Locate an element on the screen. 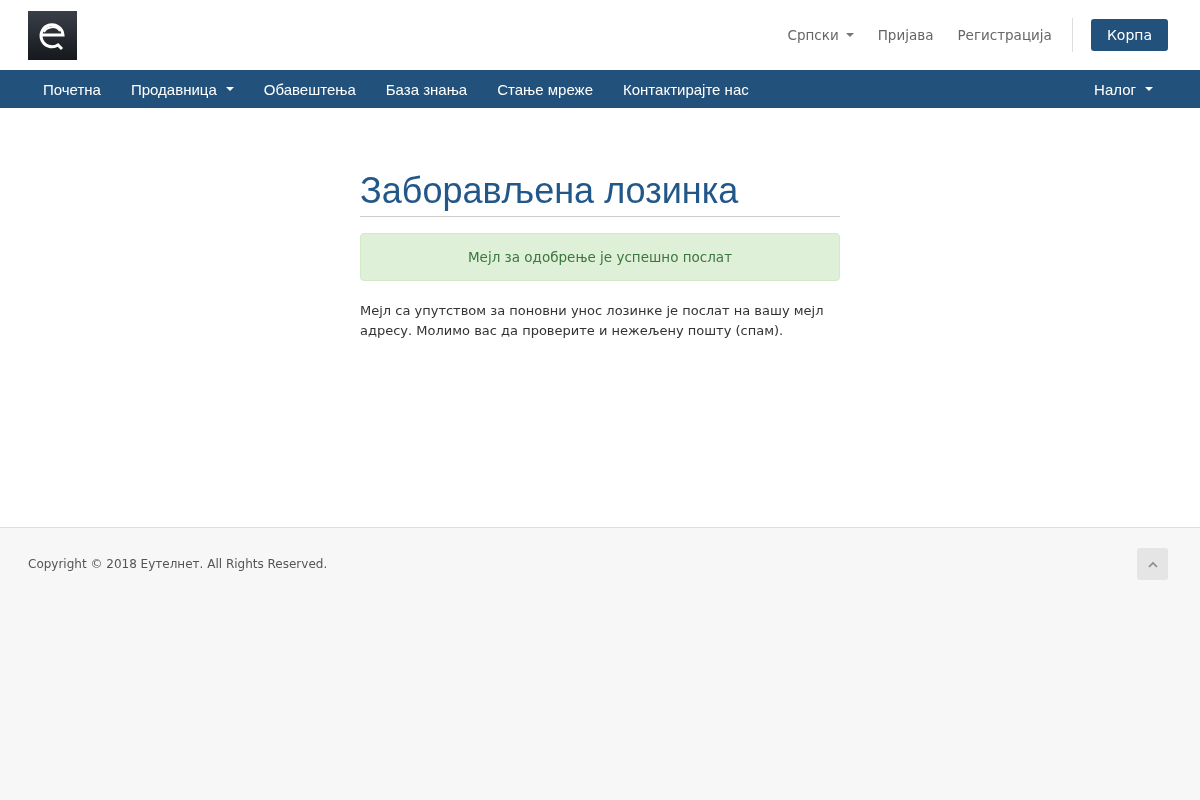 The width and height of the screenshot is (1200, 800). nav-item: База знања is located at coordinates (426, 89).